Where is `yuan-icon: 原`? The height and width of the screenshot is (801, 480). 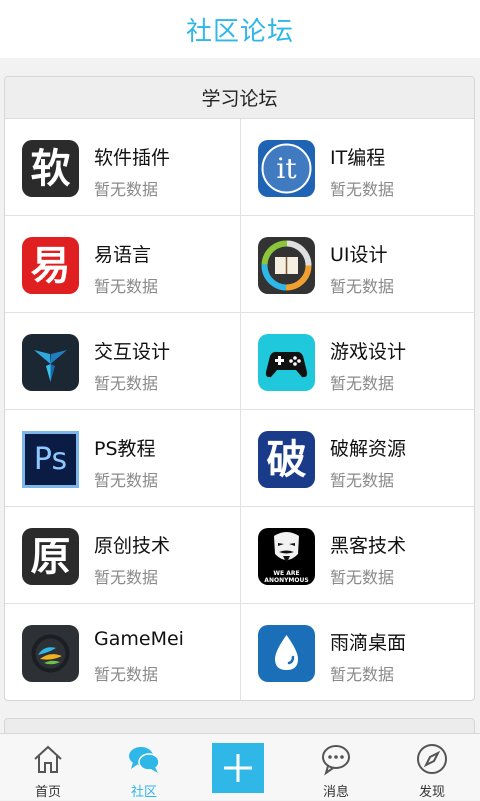
yuan-icon: 原 is located at coordinates (50, 556).